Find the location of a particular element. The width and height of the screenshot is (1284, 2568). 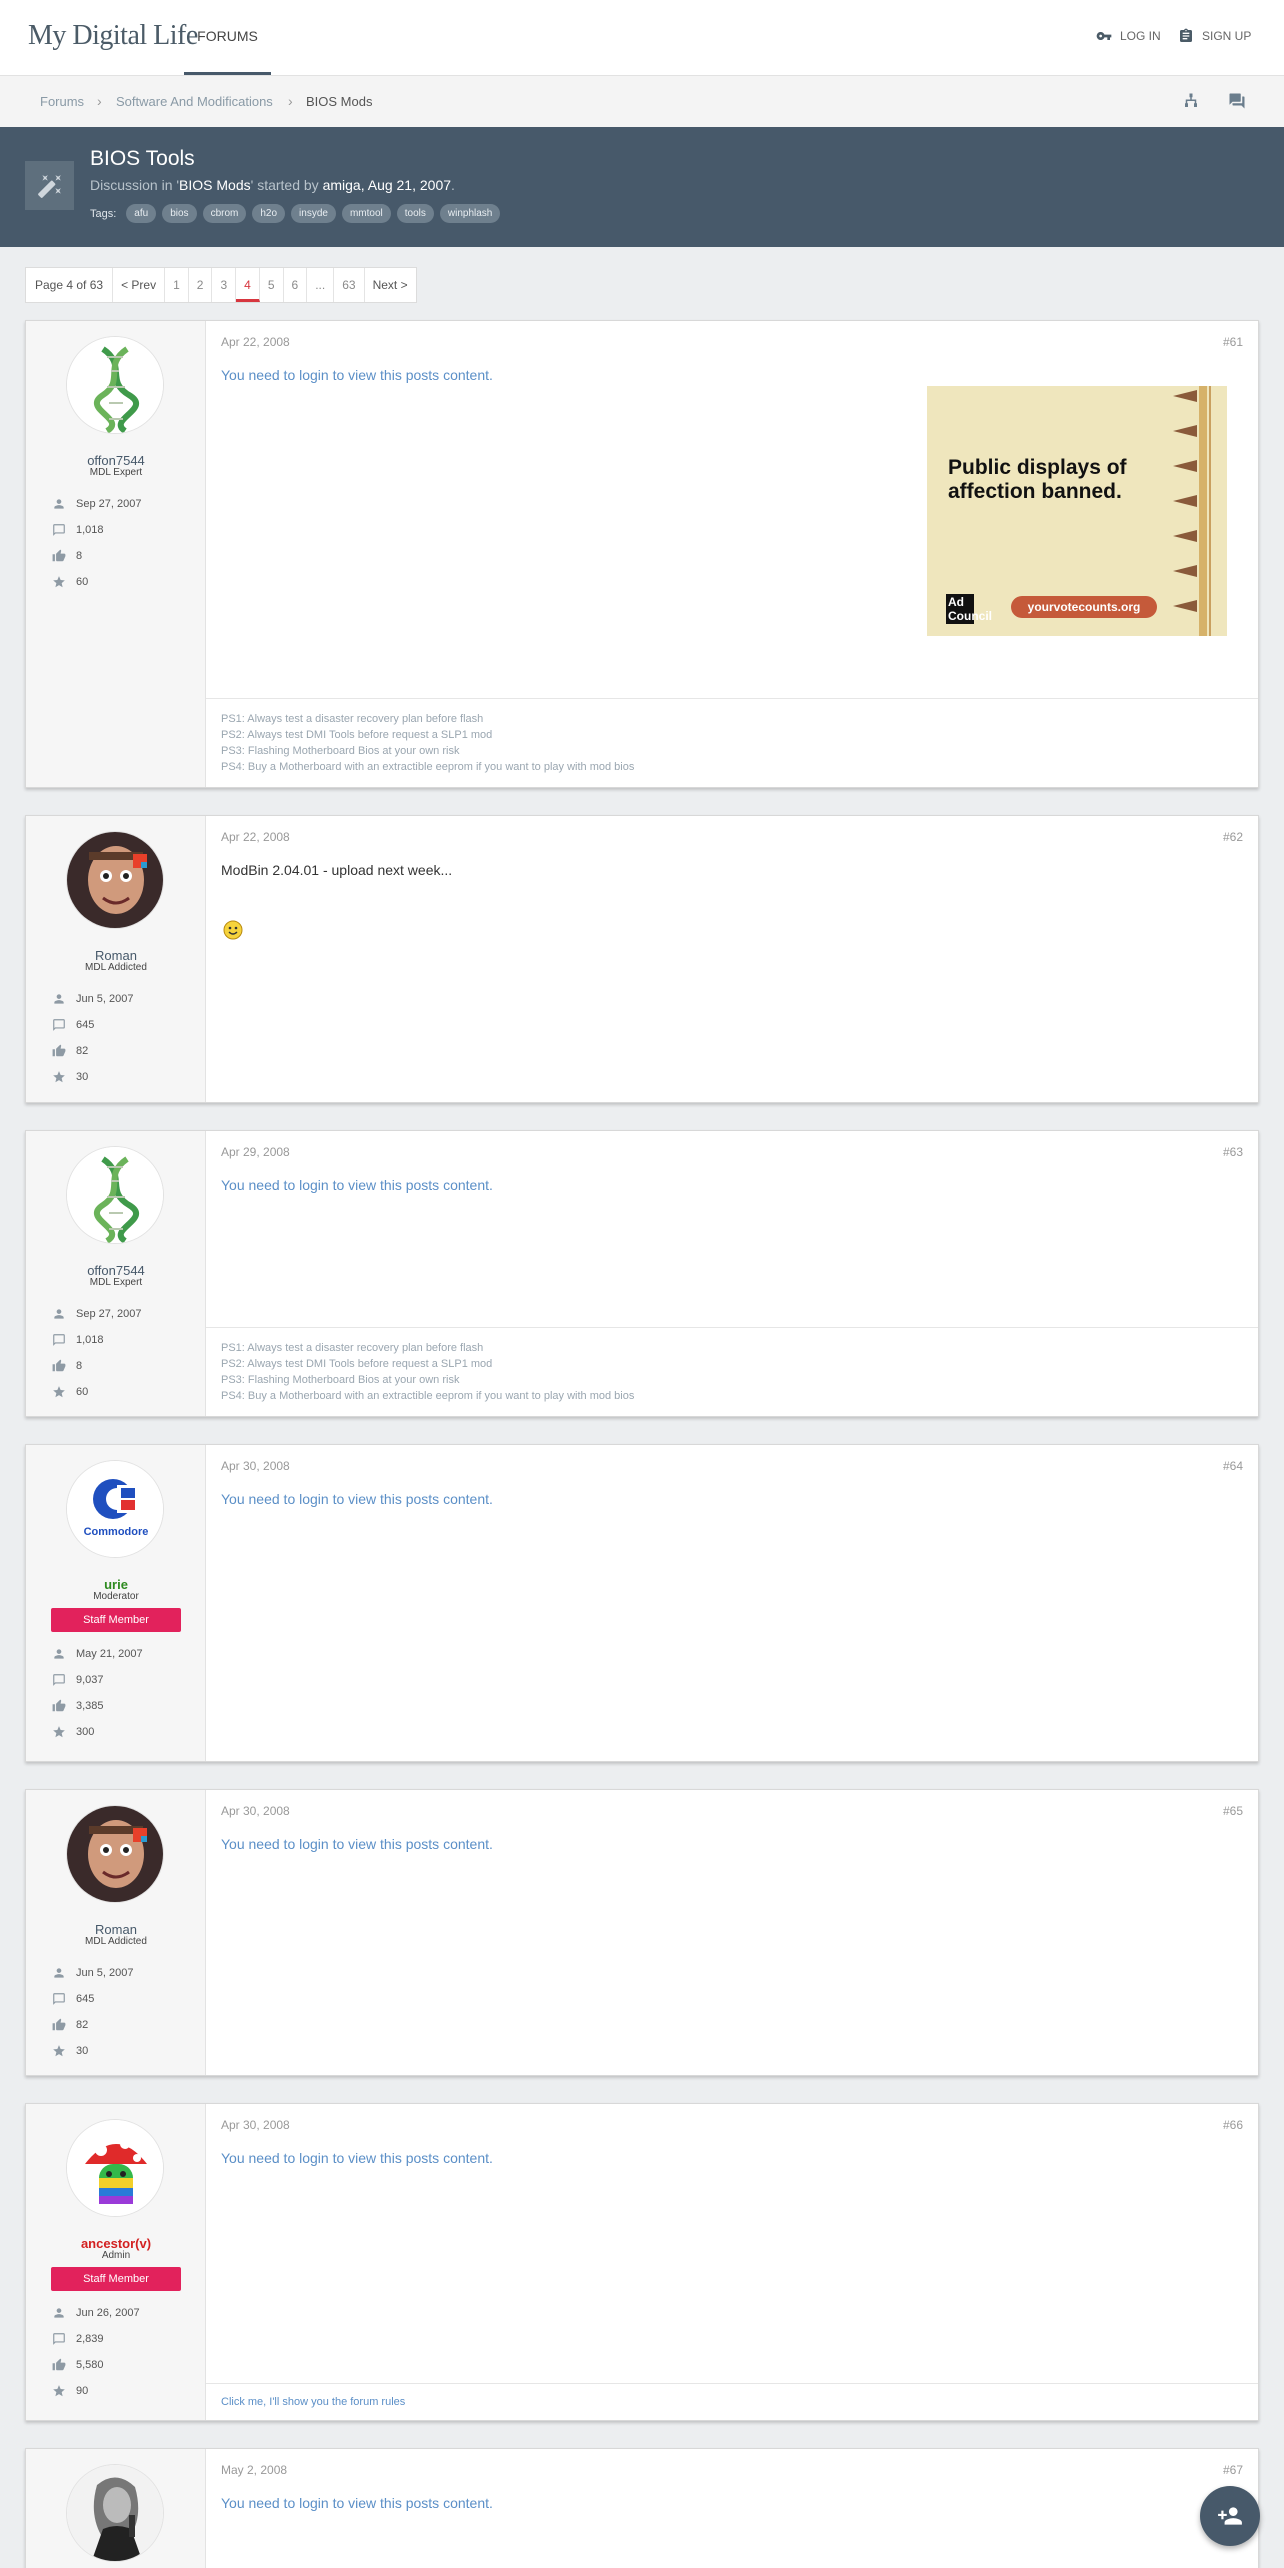

stat-likes: 5,580 is located at coordinates (96, 2365).